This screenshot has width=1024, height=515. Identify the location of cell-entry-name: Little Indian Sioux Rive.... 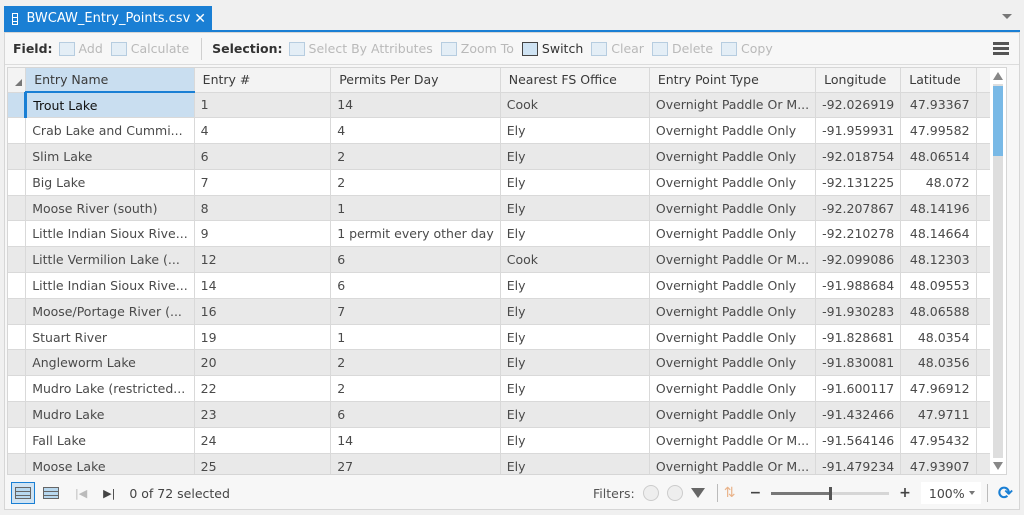
(110, 285).